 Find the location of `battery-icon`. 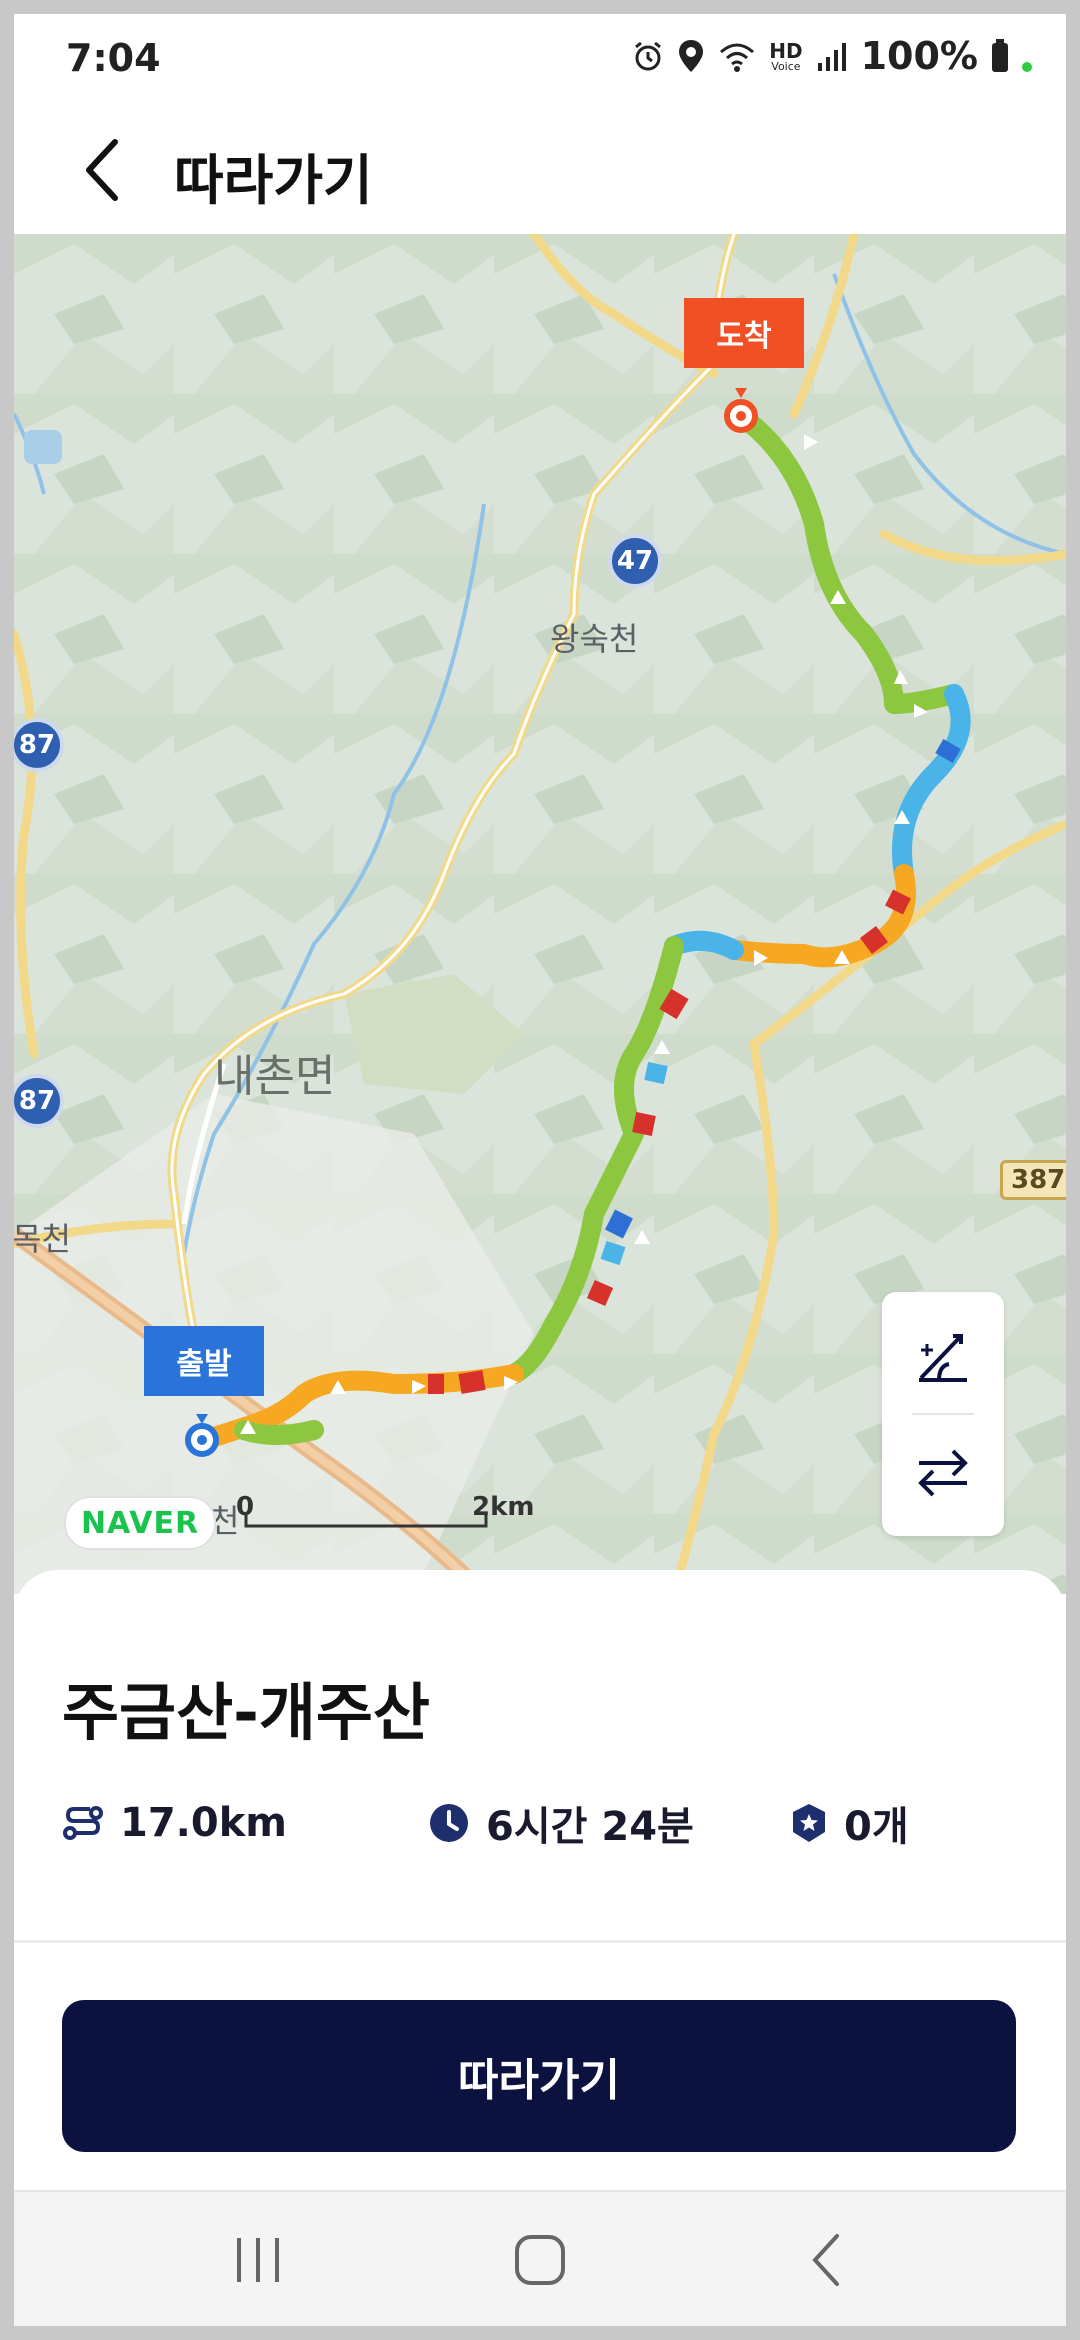

battery-icon is located at coordinates (1000, 55).